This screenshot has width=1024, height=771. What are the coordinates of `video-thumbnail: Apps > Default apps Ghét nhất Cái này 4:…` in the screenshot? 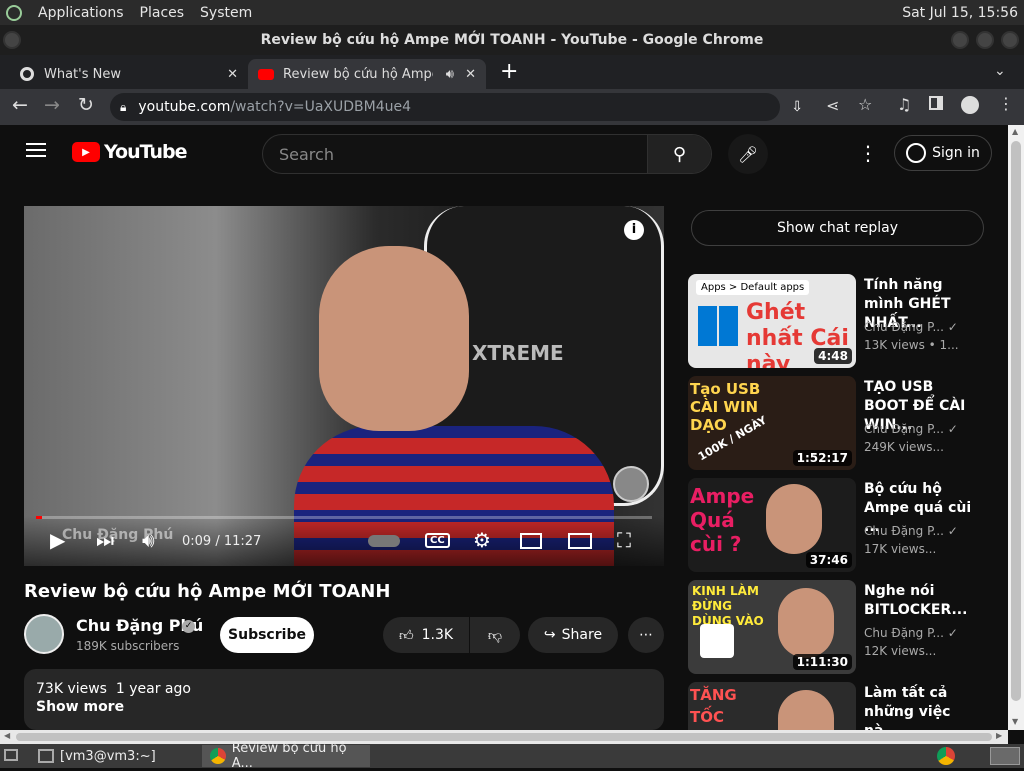 It's located at (772, 321).